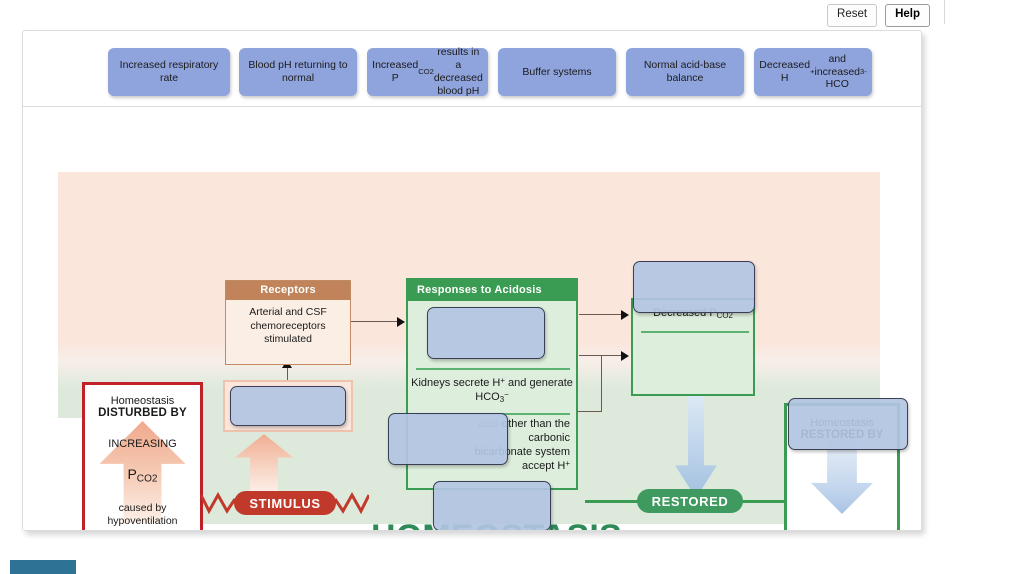  Describe the element at coordinates (944, 12) in the screenshot. I see `toolbar-divider` at that location.